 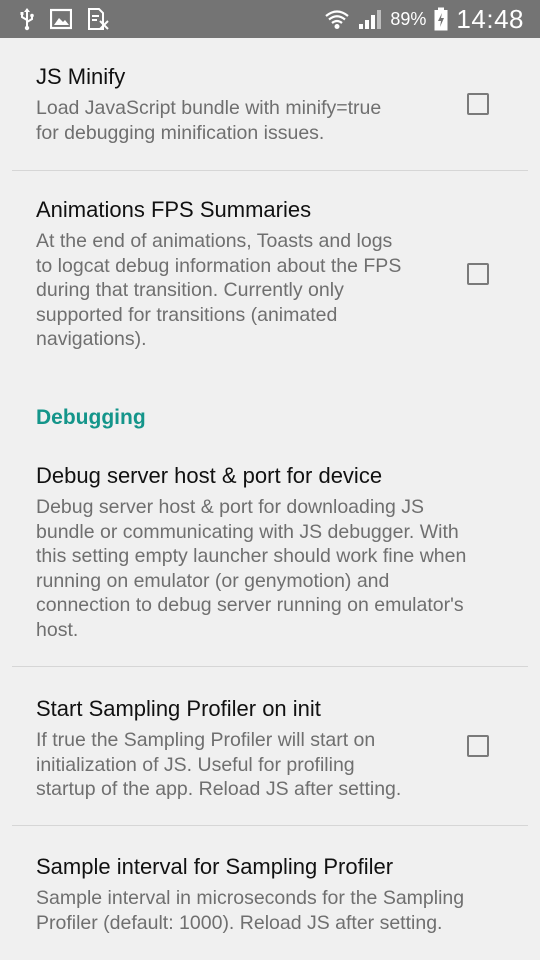 What do you see at coordinates (209, 475) in the screenshot?
I see `pref-title: Debug server host & port for device` at bounding box center [209, 475].